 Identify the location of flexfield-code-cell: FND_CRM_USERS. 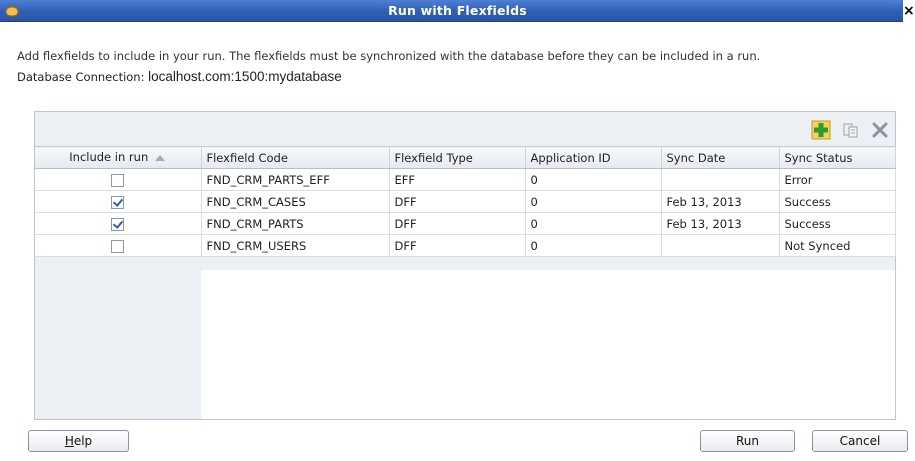
(295, 245).